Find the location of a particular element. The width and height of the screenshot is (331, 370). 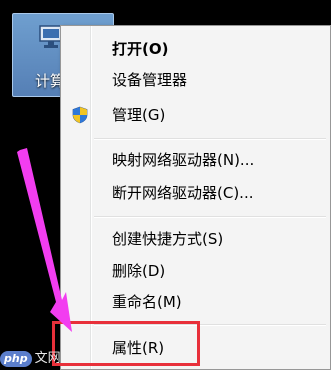

menu-item-label: 删除(D) is located at coordinates (139, 271).